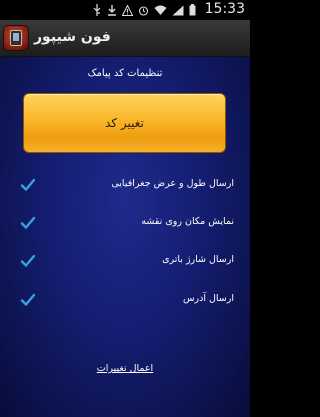  I want to click on option-send-address: ارسال آدرس, so click(125, 300).